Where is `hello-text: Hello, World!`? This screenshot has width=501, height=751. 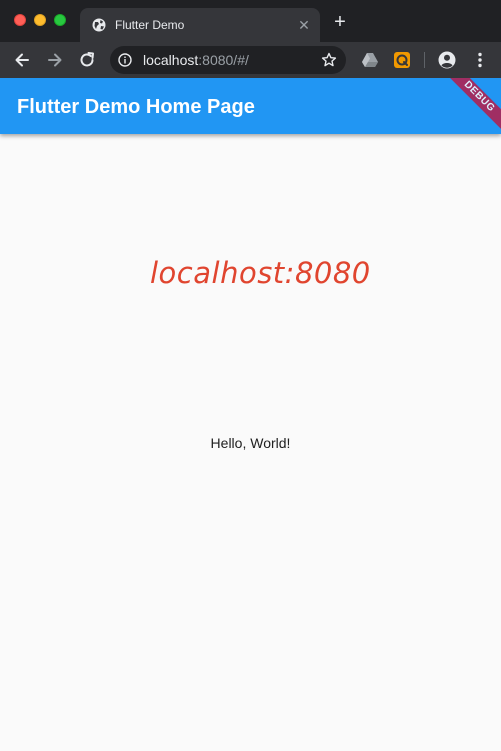 hello-text: Hello, World! is located at coordinates (250, 443).